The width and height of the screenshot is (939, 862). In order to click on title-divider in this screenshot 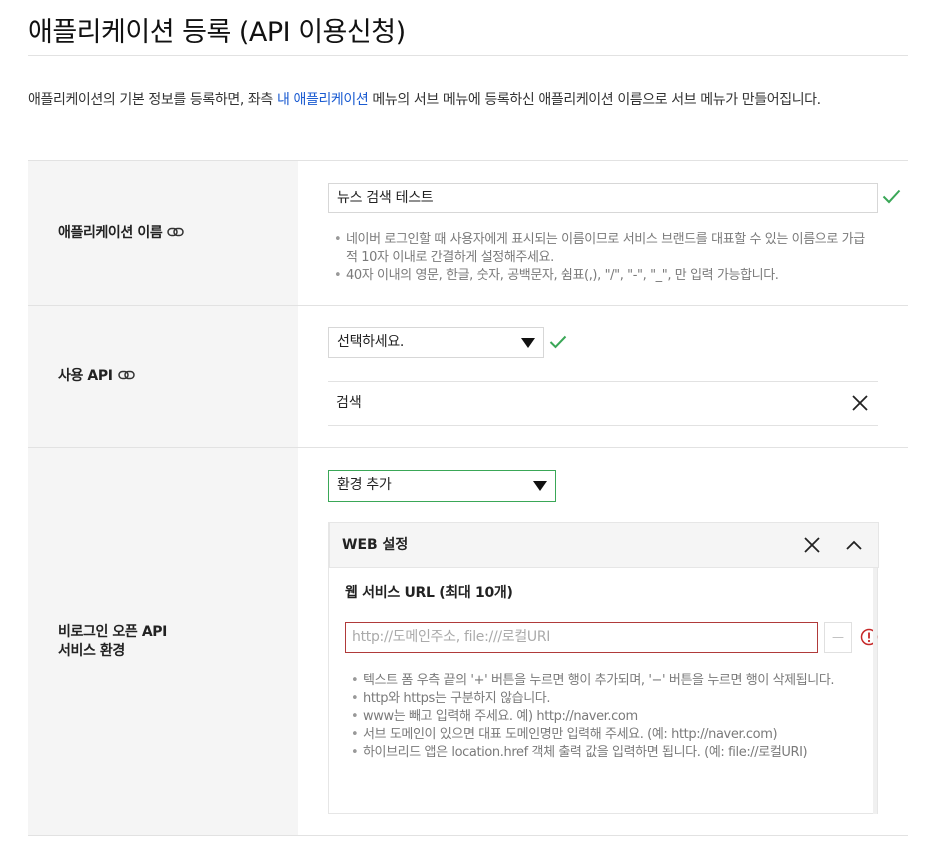, I will do `click(468, 55)`.